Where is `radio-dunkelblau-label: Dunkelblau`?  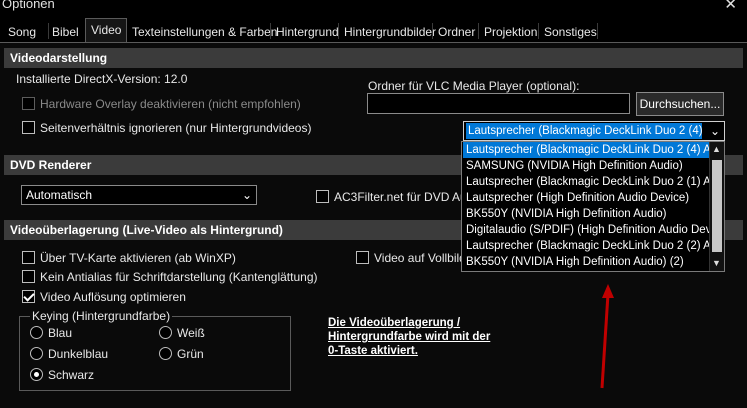 radio-dunkelblau-label: Dunkelblau is located at coordinates (78, 354).